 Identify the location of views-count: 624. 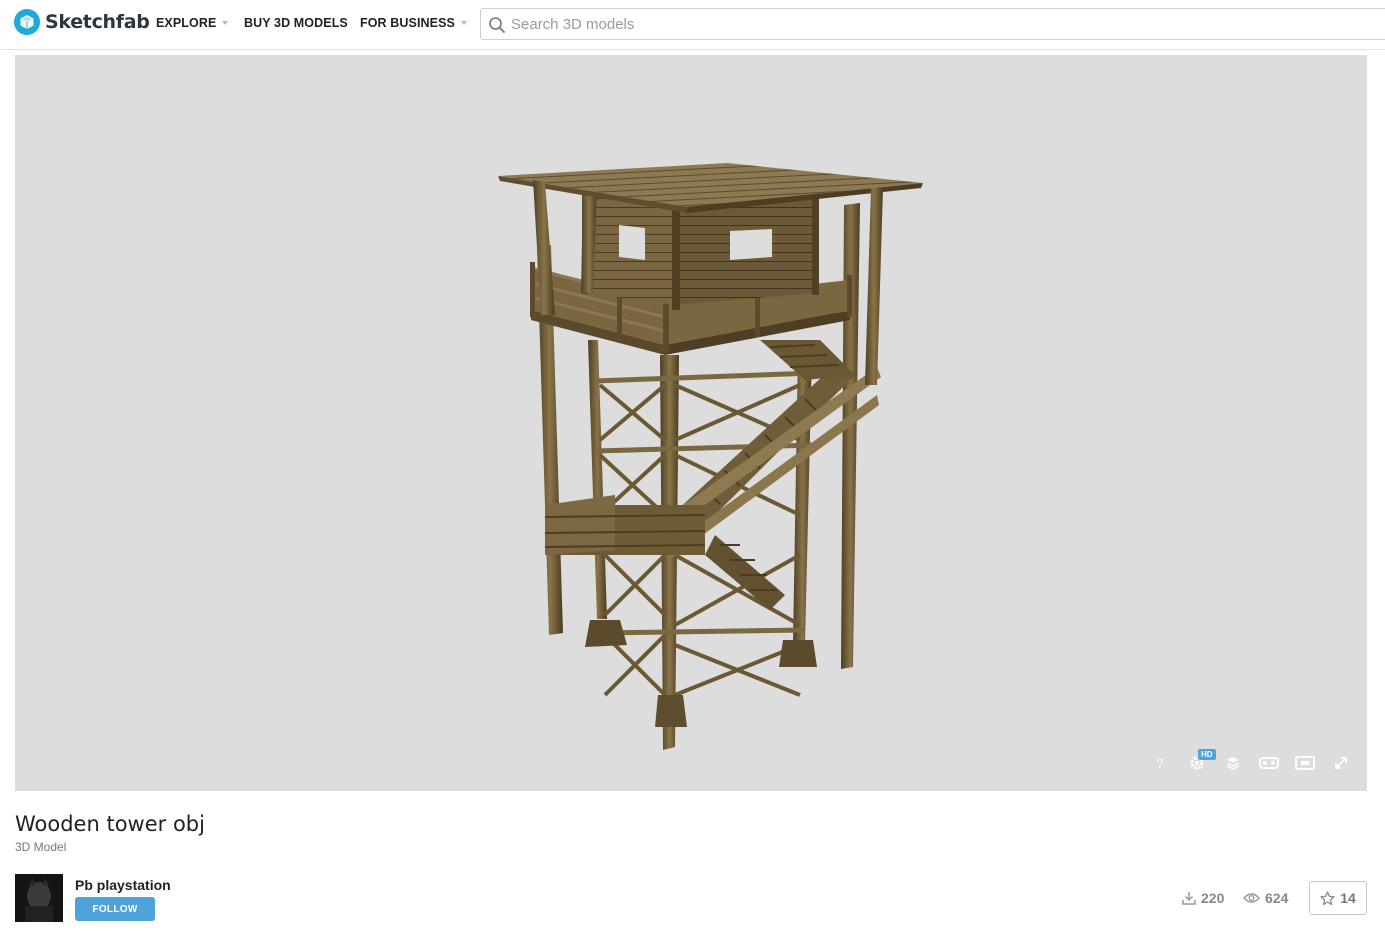
(1277, 898).